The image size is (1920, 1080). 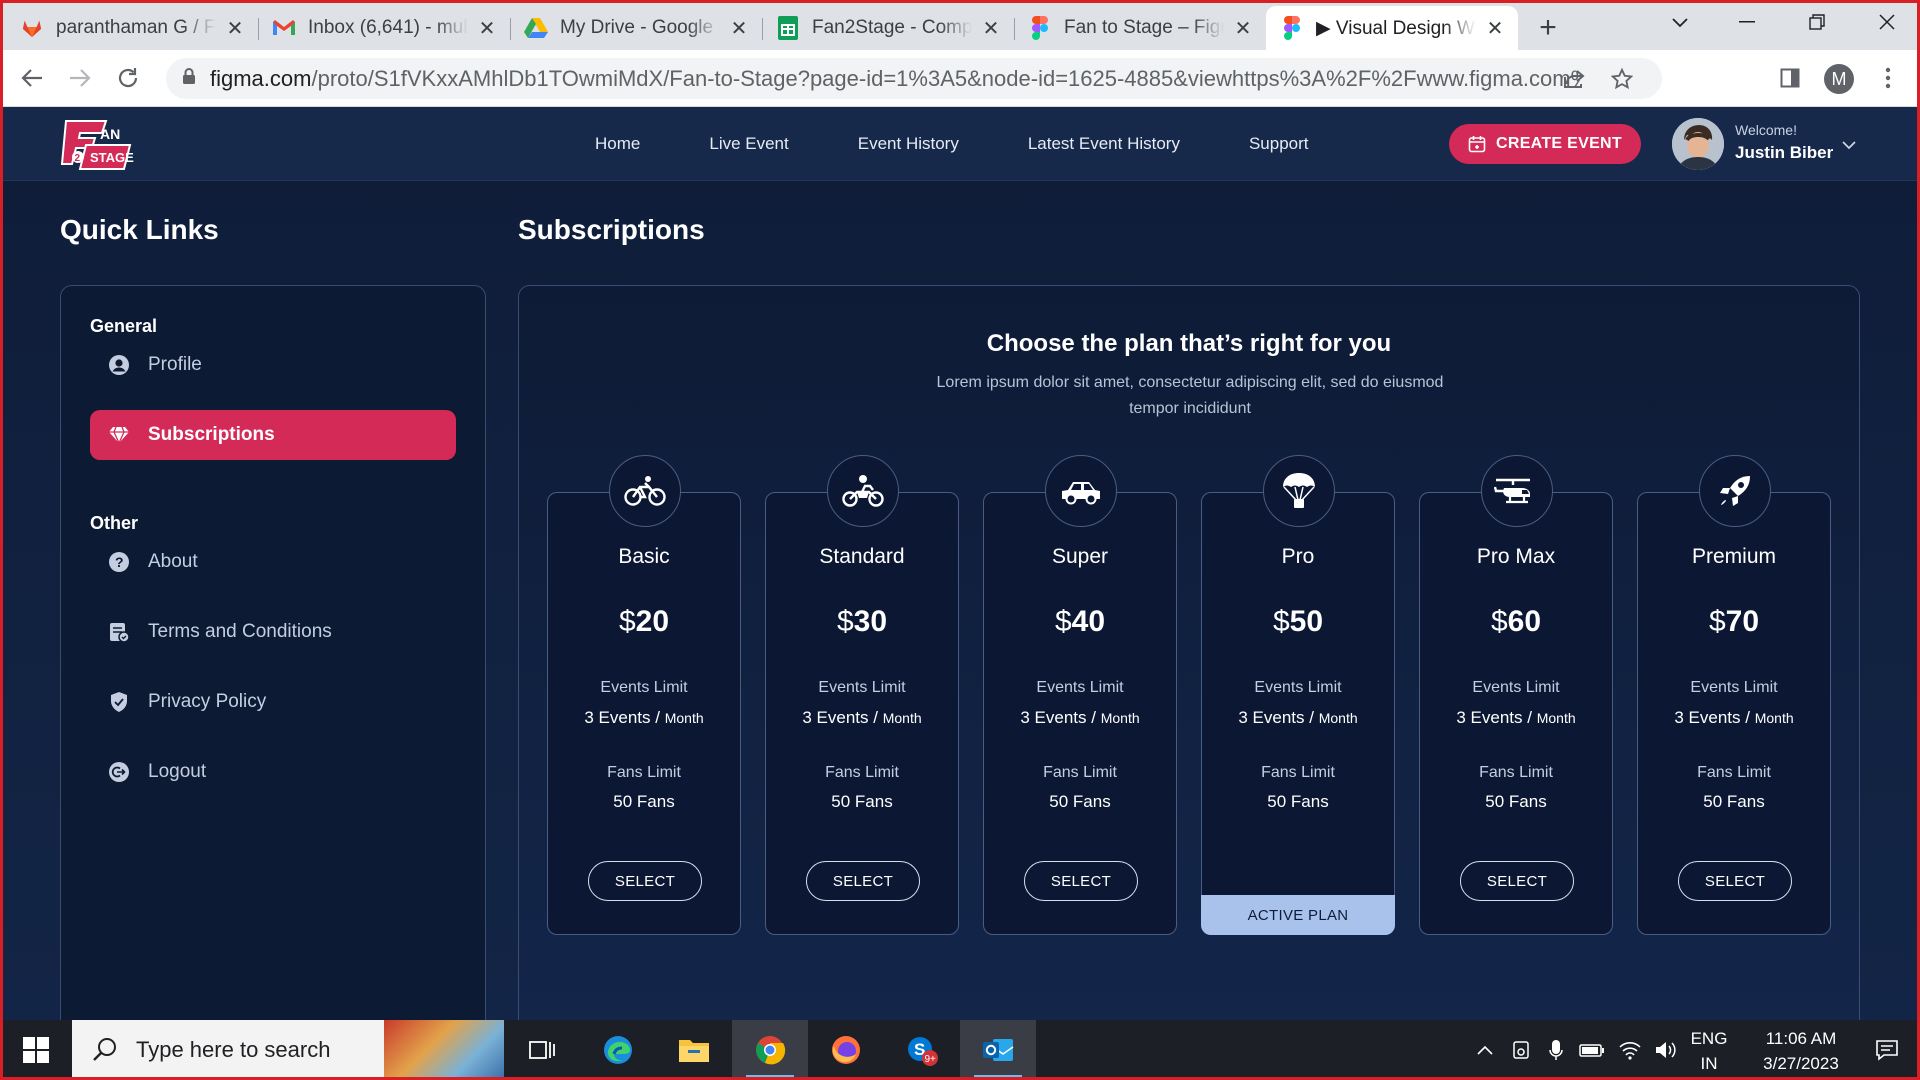 I want to click on fan2stage-logo: STAGE AN 2, so click(x=98, y=145).